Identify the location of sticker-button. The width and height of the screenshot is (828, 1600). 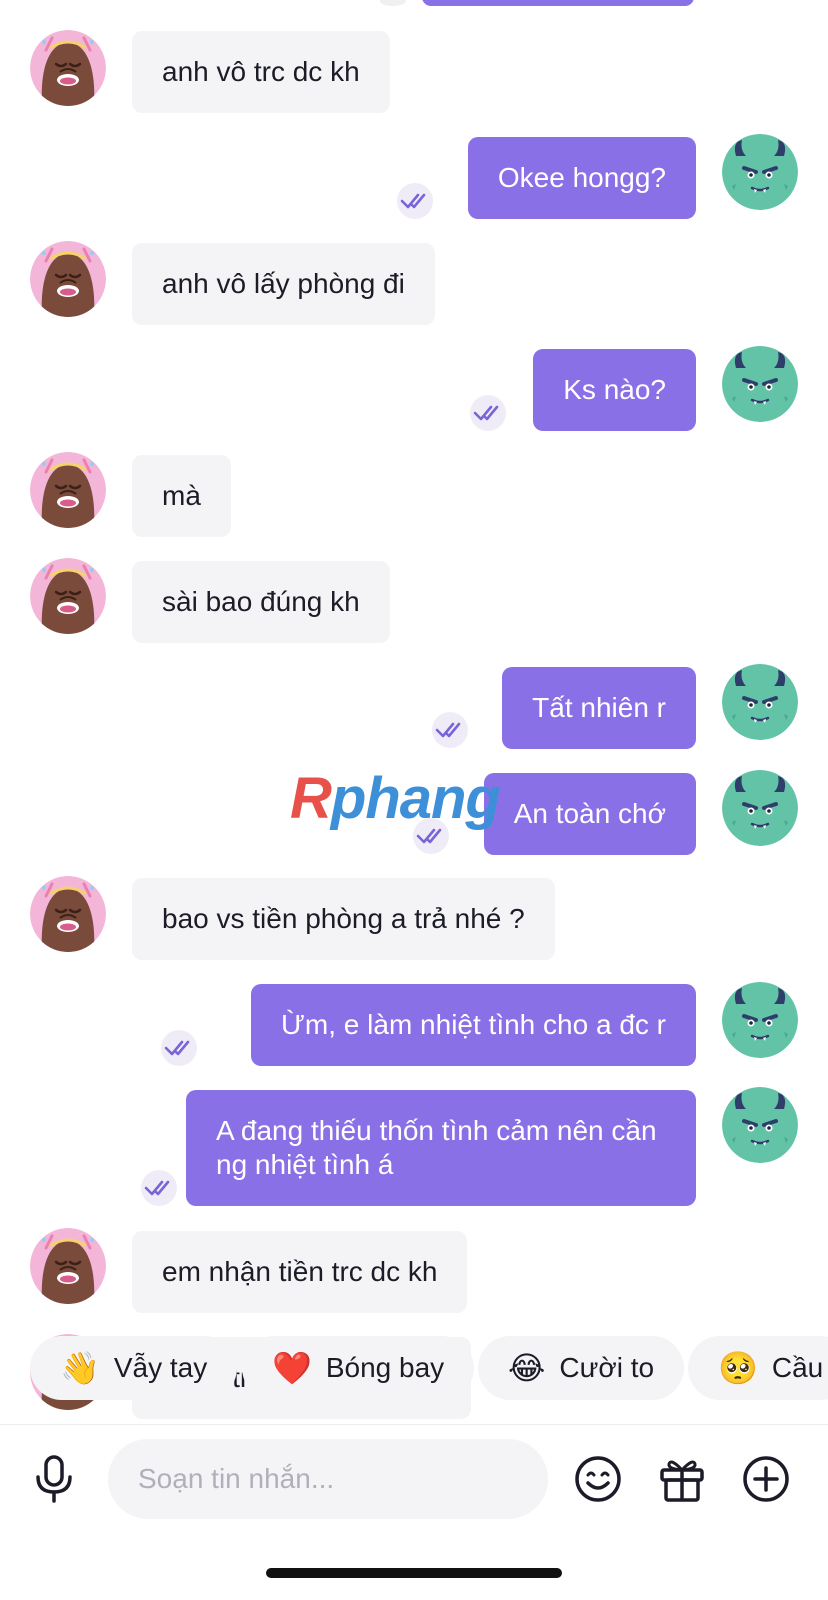
(598, 1479).